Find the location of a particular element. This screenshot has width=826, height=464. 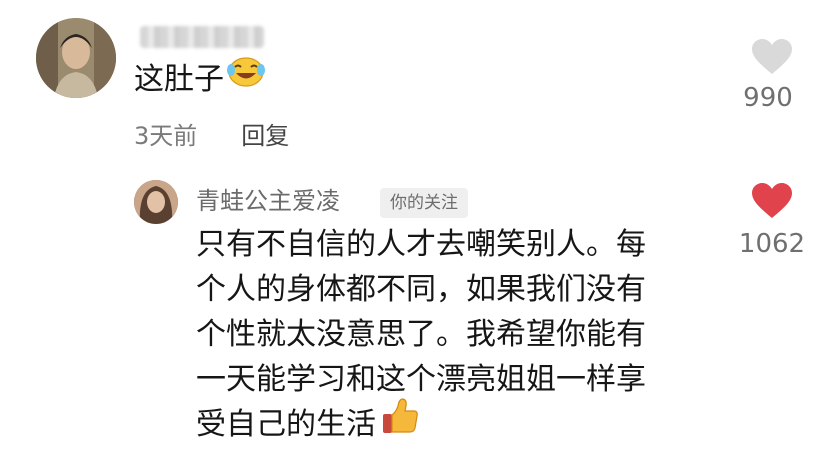

reply-line-text: 受自己的生活 is located at coordinates (286, 424).